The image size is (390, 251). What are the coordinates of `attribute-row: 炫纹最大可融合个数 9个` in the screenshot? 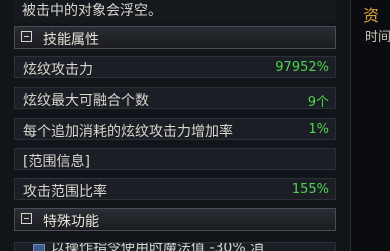 It's located at (175, 98).